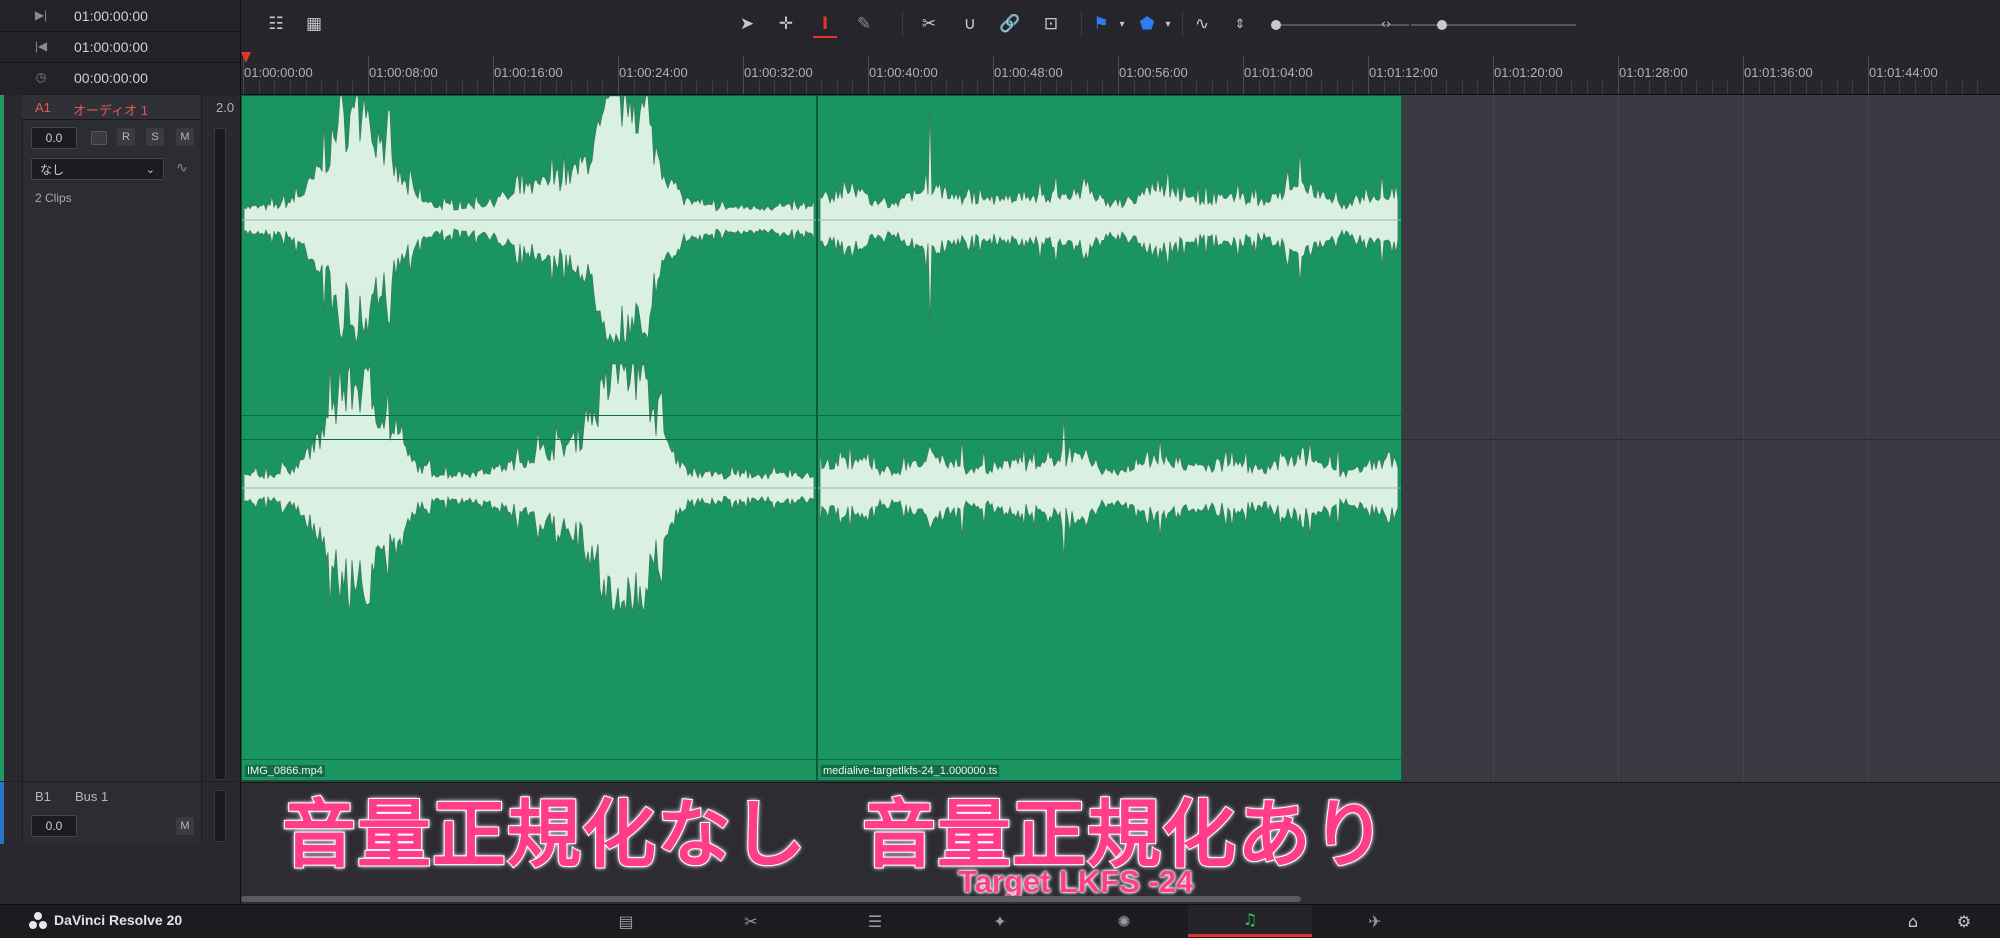 The width and height of the screenshot is (2000, 938). I want to click on eq-preset-select: なし ⌄, so click(97, 169).